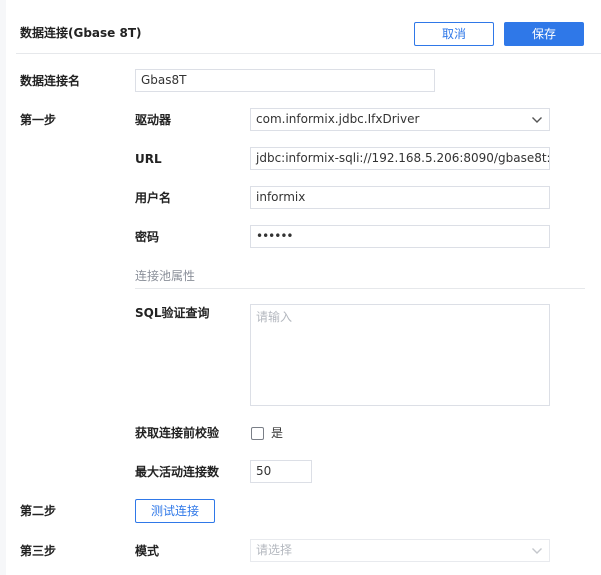  I want to click on pool-section-divider, so click(360, 288).